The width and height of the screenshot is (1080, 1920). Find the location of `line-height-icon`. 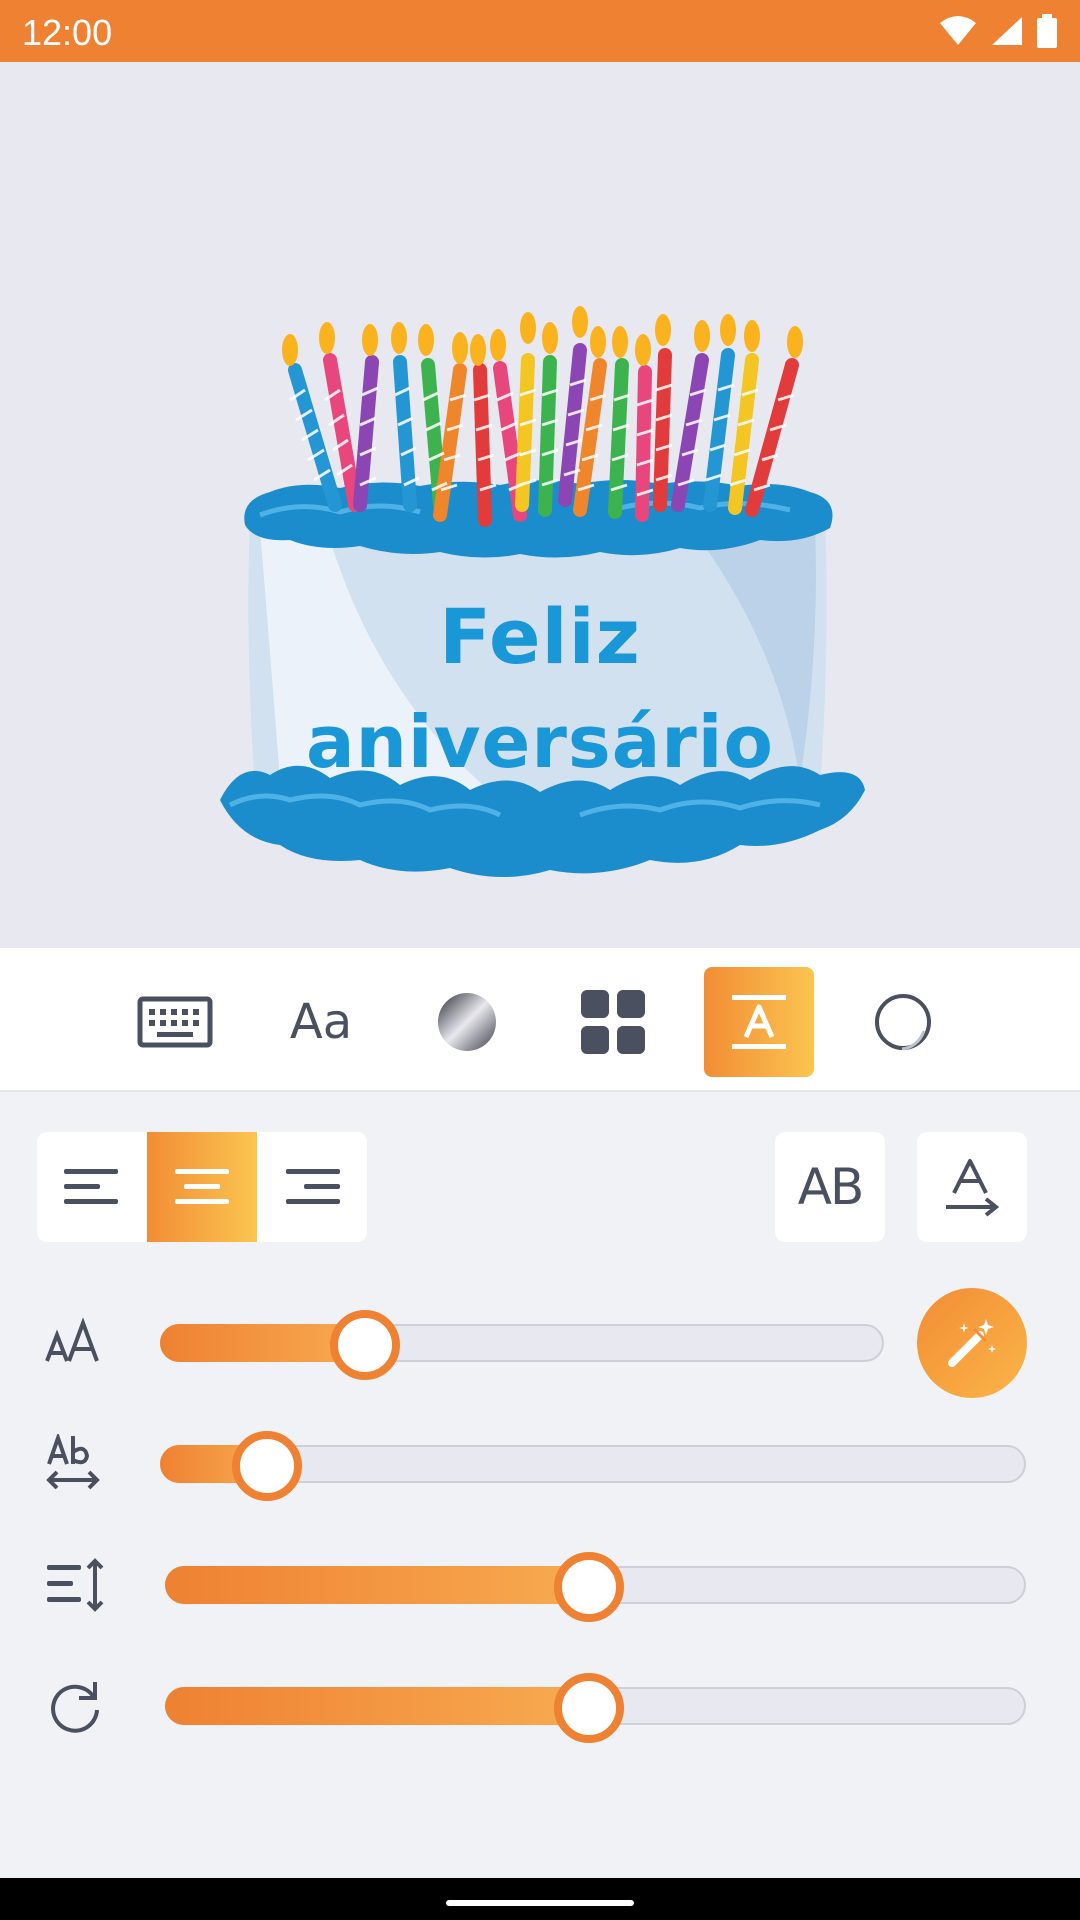

line-height-icon is located at coordinates (75, 1585).